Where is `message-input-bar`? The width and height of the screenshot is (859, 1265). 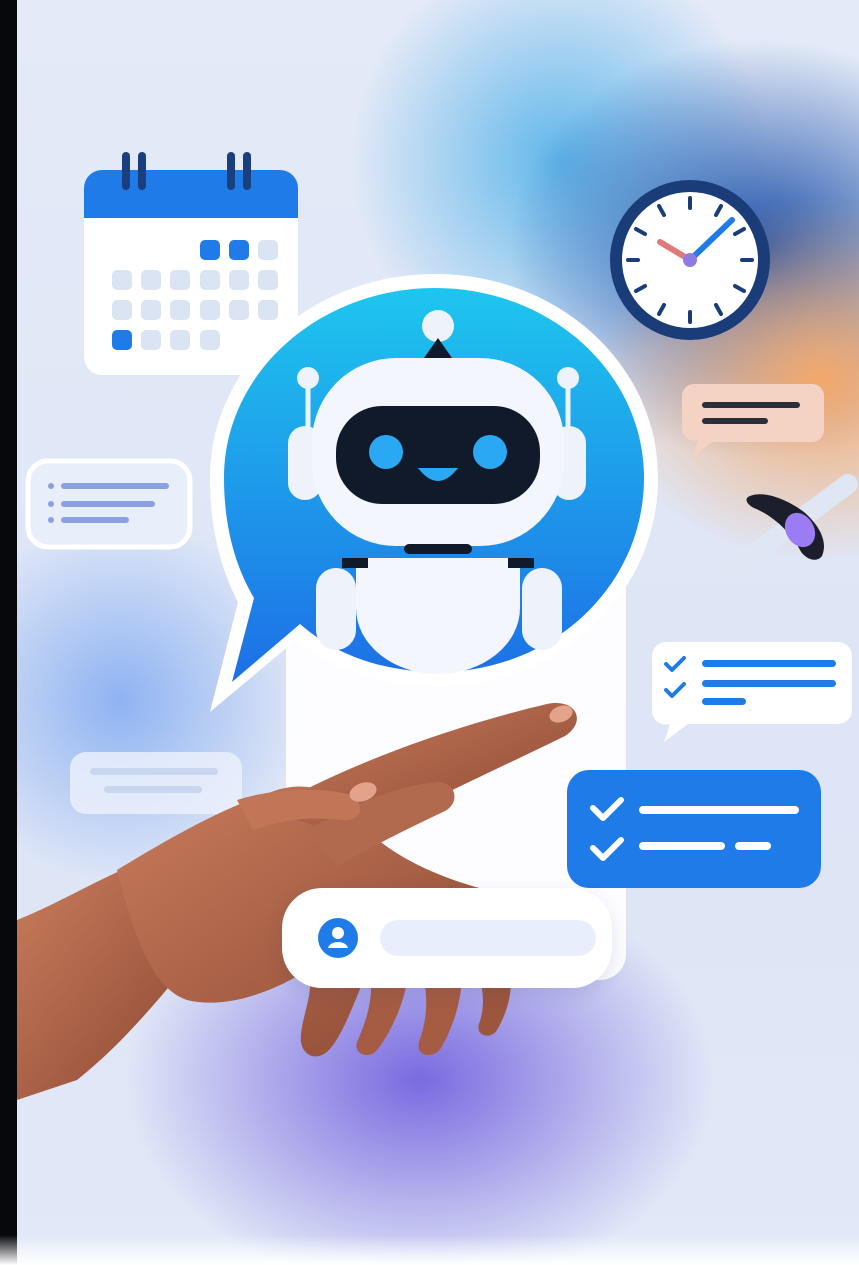
message-input-bar is located at coordinates (447, 938).